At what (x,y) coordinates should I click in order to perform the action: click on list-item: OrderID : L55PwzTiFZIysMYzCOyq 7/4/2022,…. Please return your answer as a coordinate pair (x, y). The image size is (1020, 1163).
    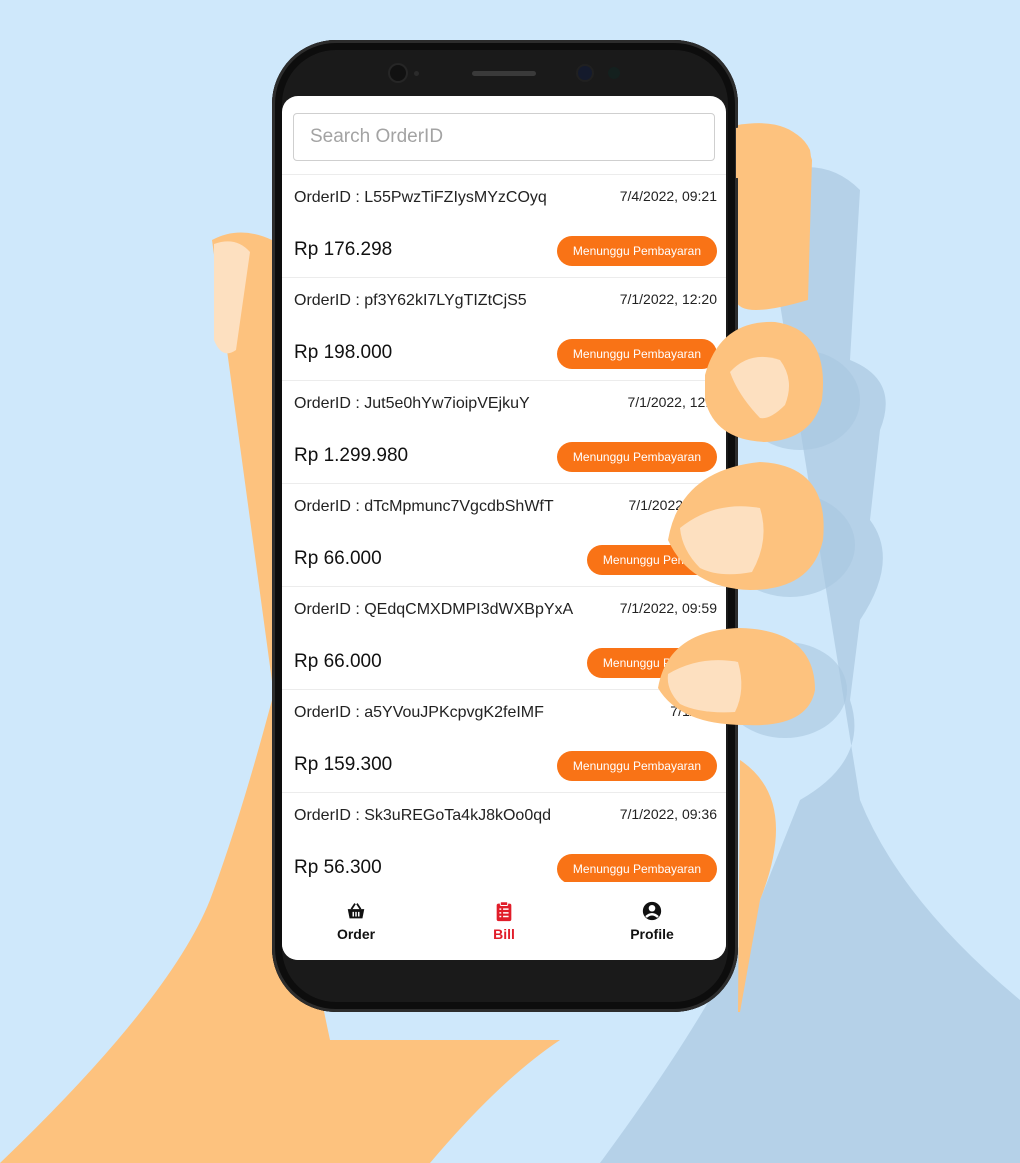
    Looking at the image, I should click on (504, 226).